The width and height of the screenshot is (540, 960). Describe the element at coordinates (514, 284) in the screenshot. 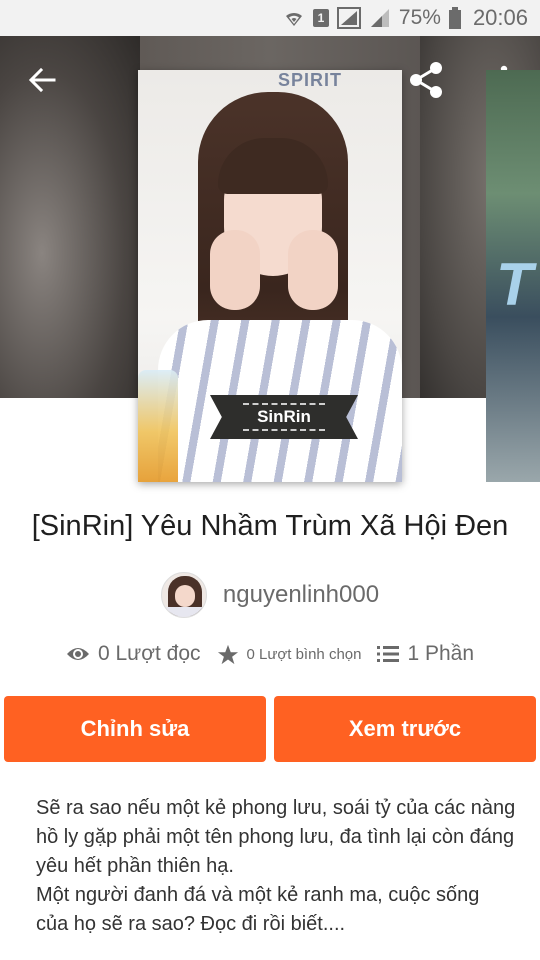

I see `next-cover-decoration: T` at that location.